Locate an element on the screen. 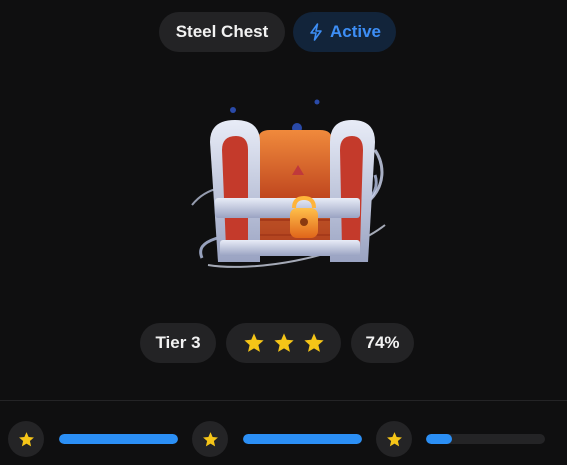 The width and height of the screenshot is (567, 465). lightning-icon is located at coordinates (316, 32).